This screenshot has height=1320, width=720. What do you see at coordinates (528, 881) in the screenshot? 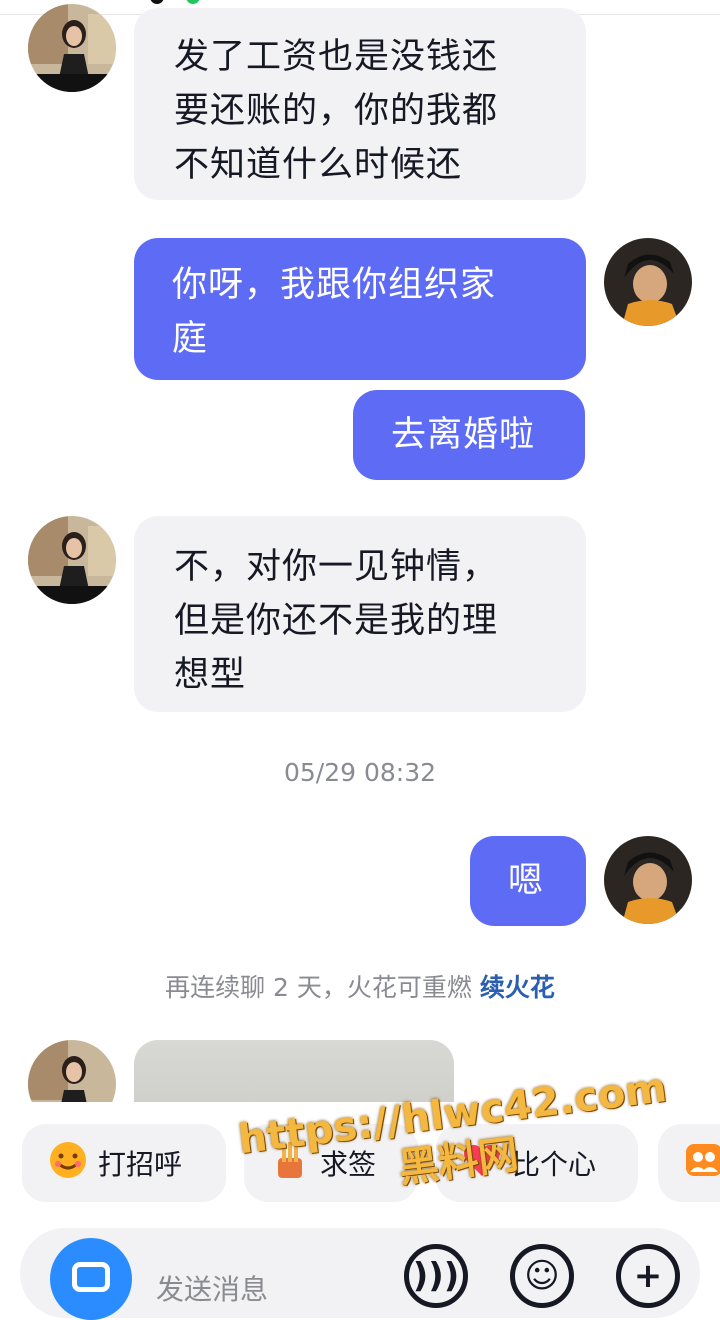
I see `message-bubble-outgoing: 嗯` at bounding box center [528, 881].